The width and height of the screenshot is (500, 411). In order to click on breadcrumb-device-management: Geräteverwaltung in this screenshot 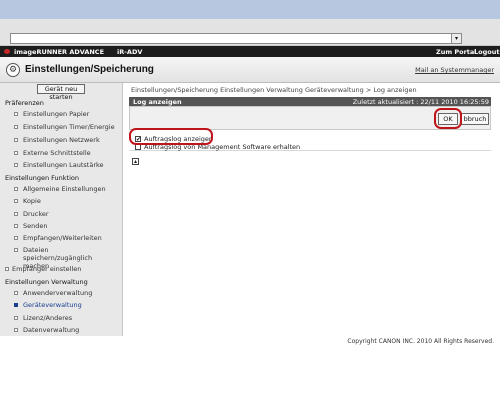, I will do `click(334, 90)`.